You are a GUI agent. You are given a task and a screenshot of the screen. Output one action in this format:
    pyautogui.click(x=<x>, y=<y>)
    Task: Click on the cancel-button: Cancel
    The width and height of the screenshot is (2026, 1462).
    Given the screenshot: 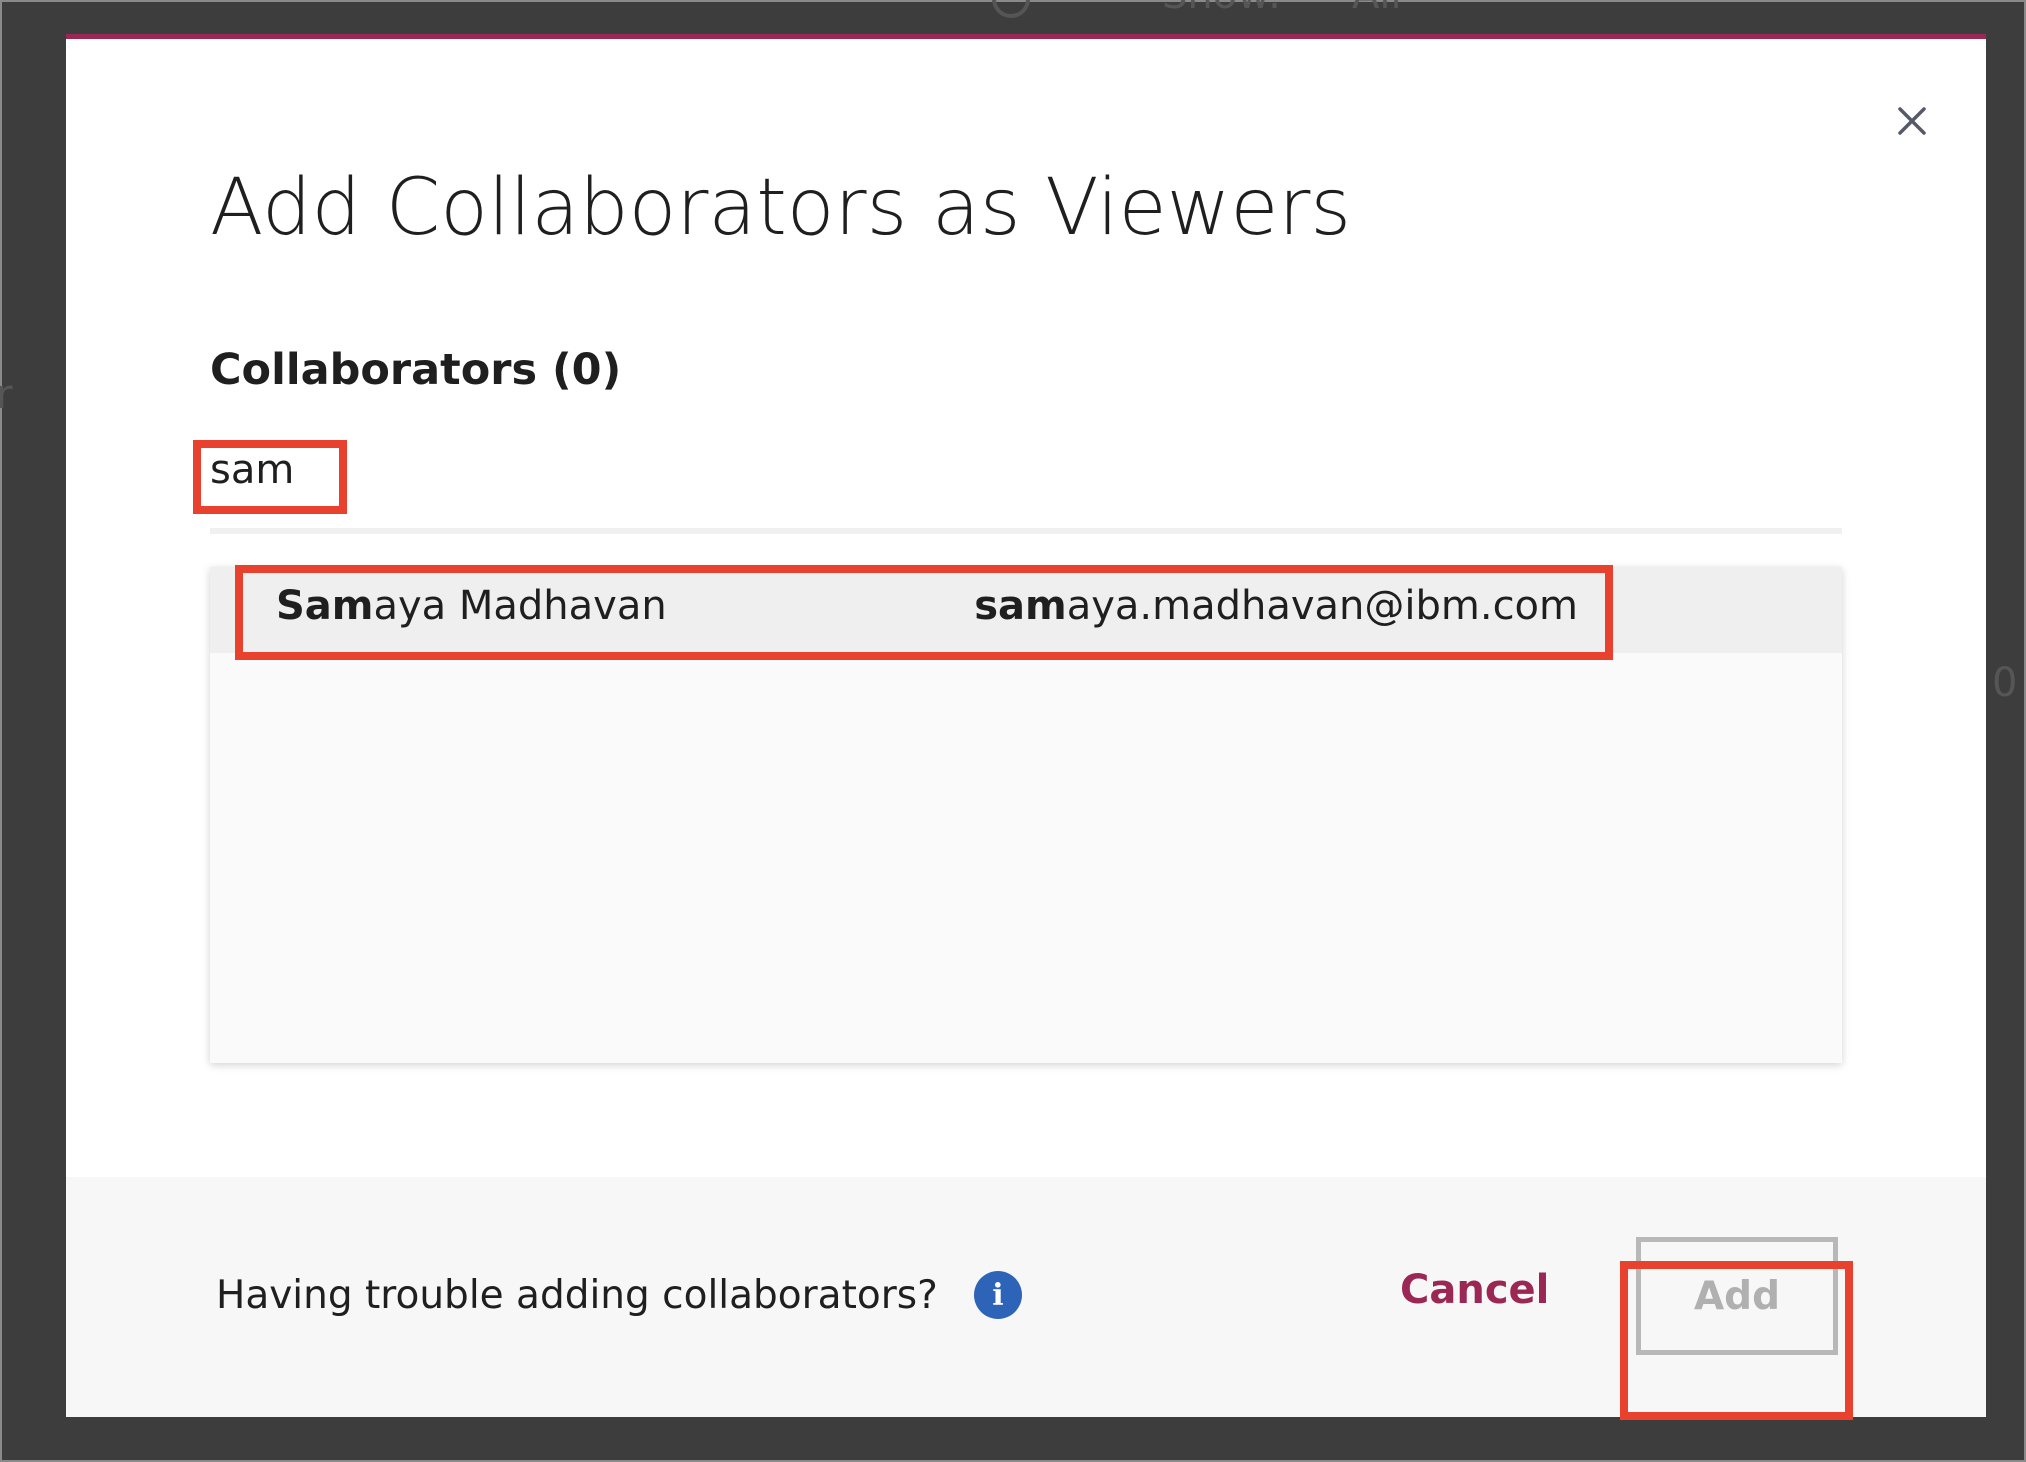 What is the action you would take?
    pyautogui.click(x=1474, y=1290)
    